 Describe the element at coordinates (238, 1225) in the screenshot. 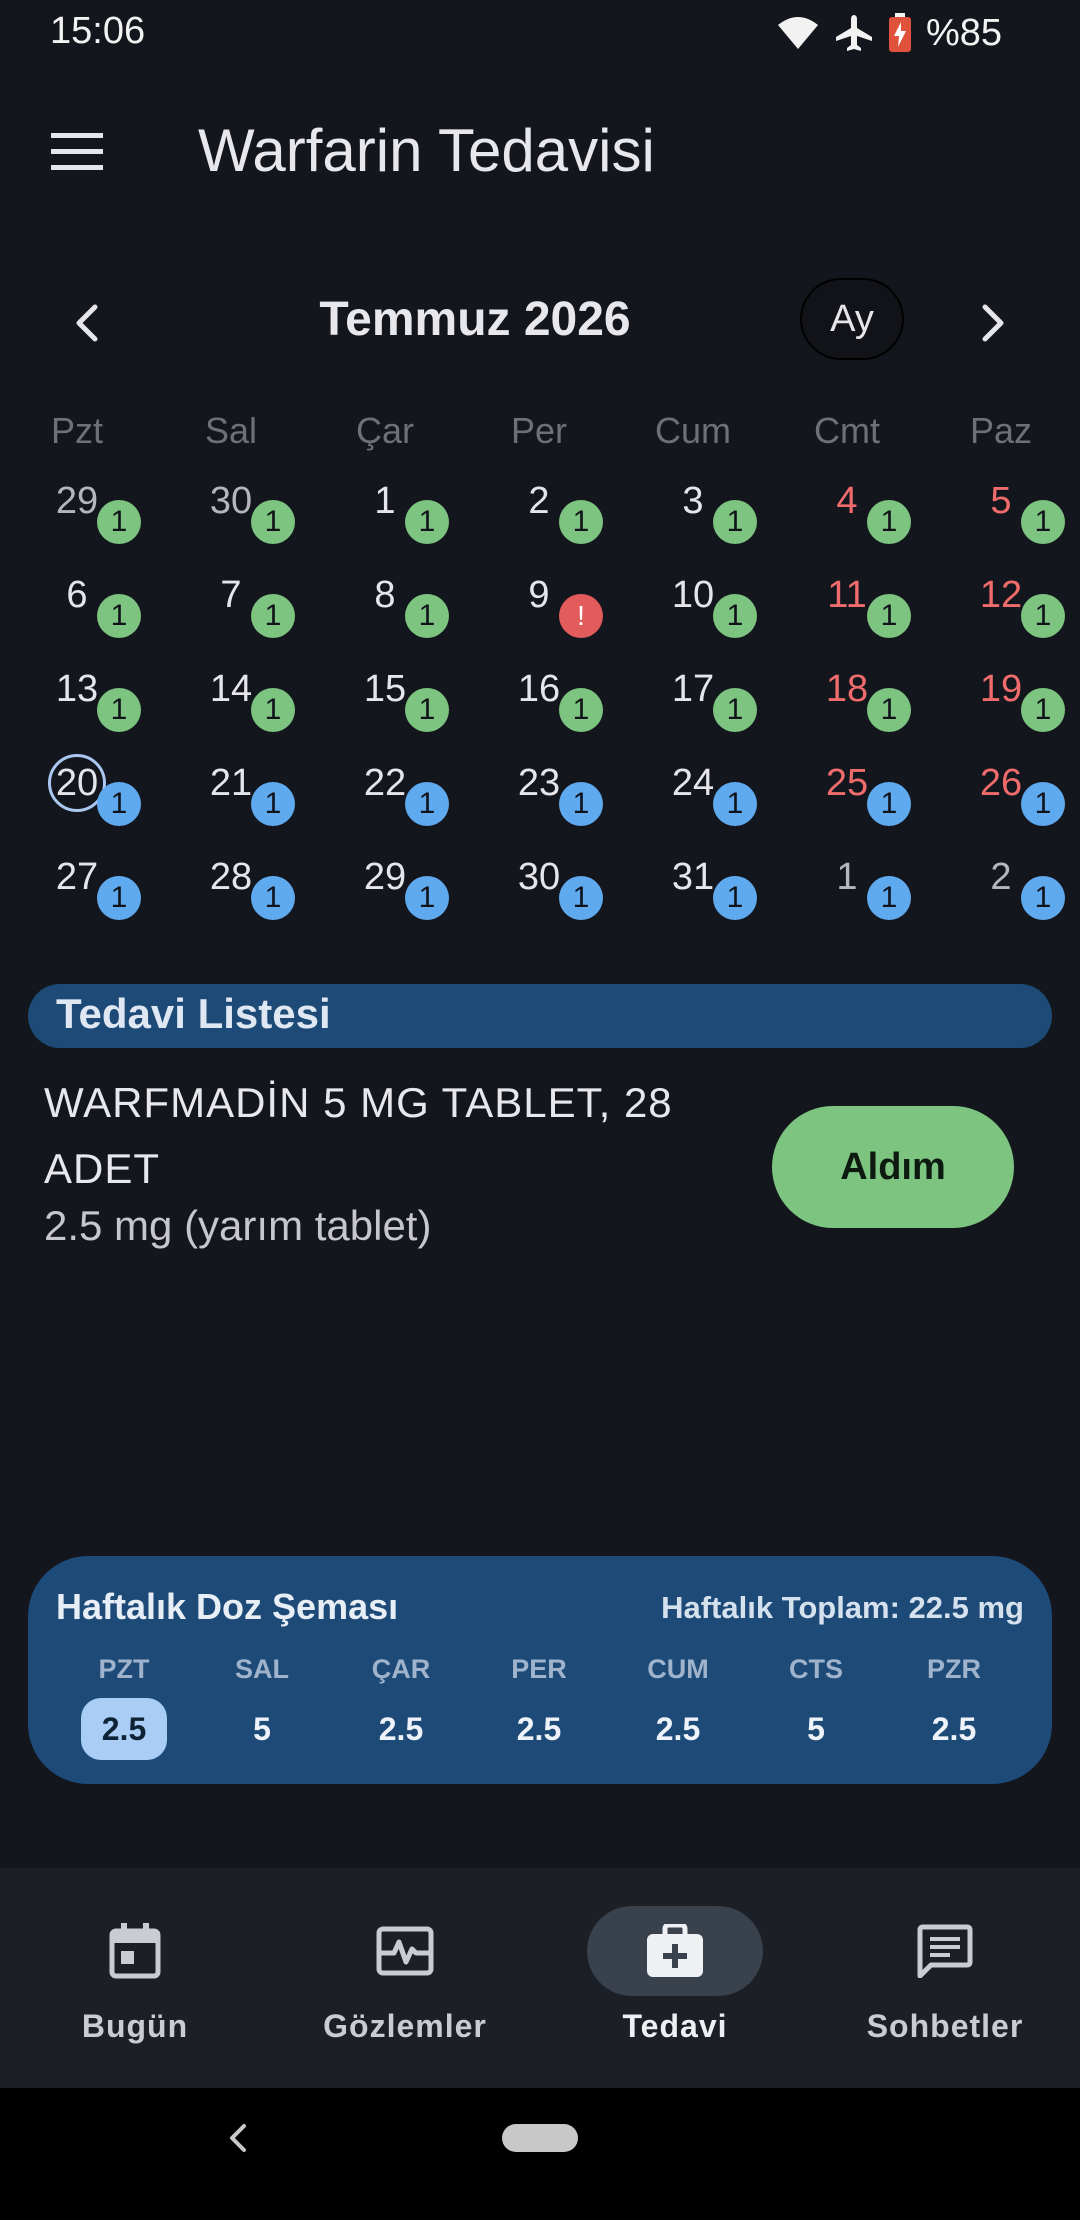

I see `medication-dose: 2.5 mg (yarım tablet)` at that location.